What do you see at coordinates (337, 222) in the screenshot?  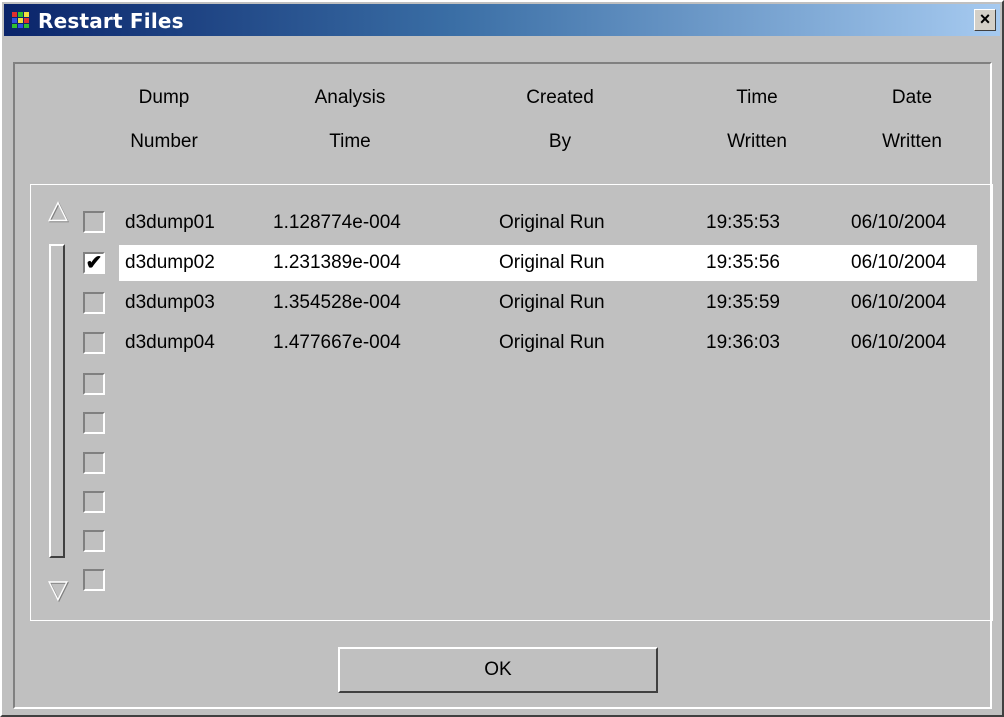 I see `analysis-time-cell: 1.128774e-004` at bounding box center [337, 222].